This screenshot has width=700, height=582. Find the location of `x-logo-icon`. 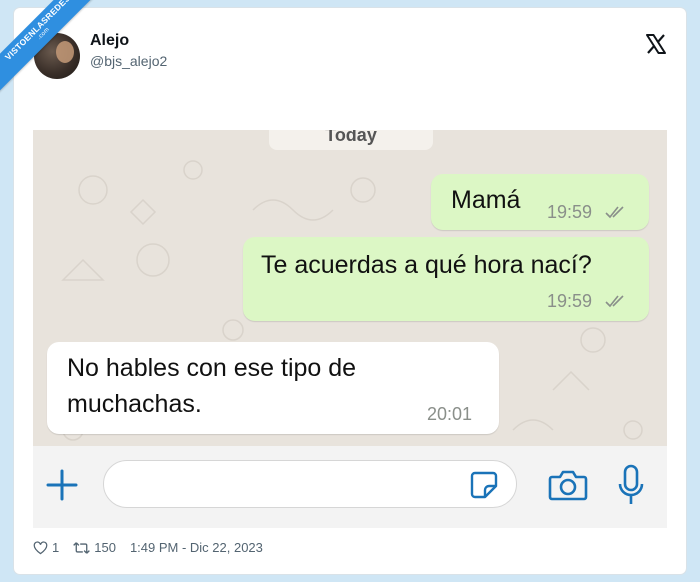

x-logo-icon is located at coordinates (656, 44).